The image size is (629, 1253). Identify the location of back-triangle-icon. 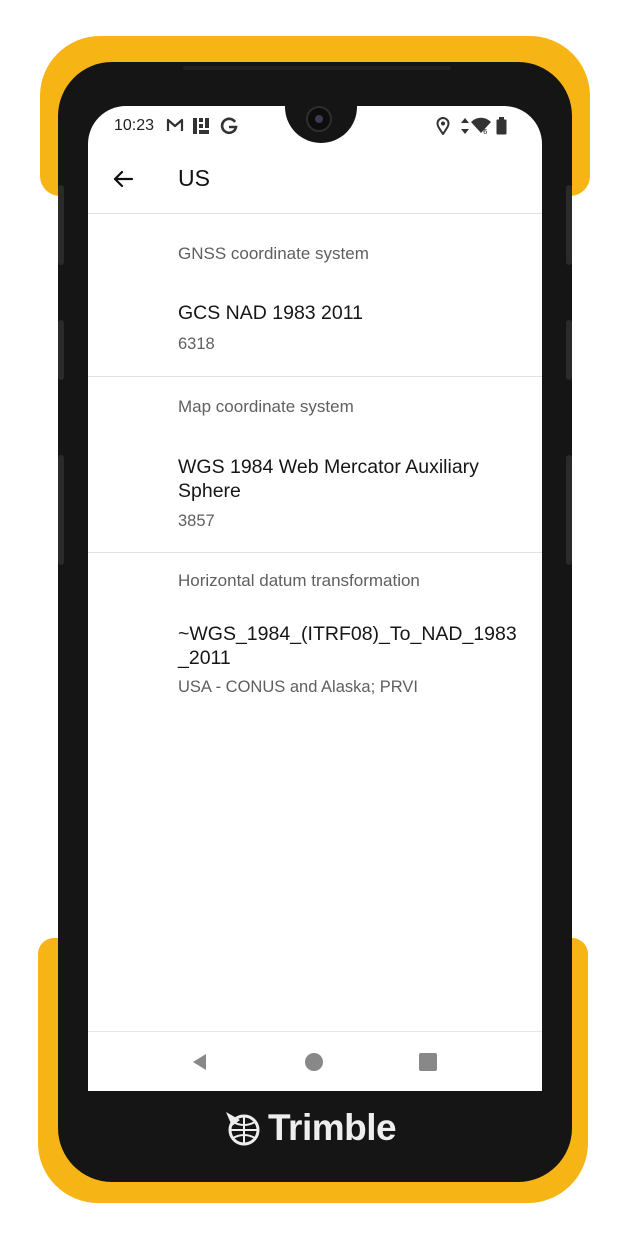
(199, 1062).